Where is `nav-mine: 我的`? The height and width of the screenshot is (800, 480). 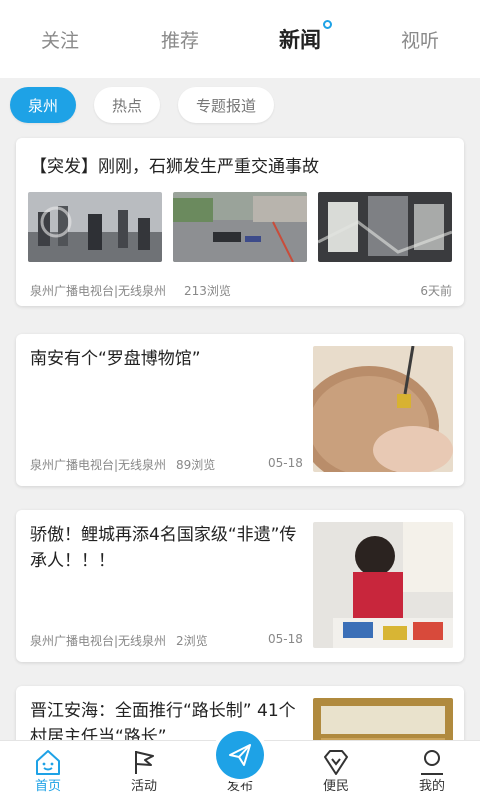 nav-mine: 我的 is located at coordinates (432, 770).